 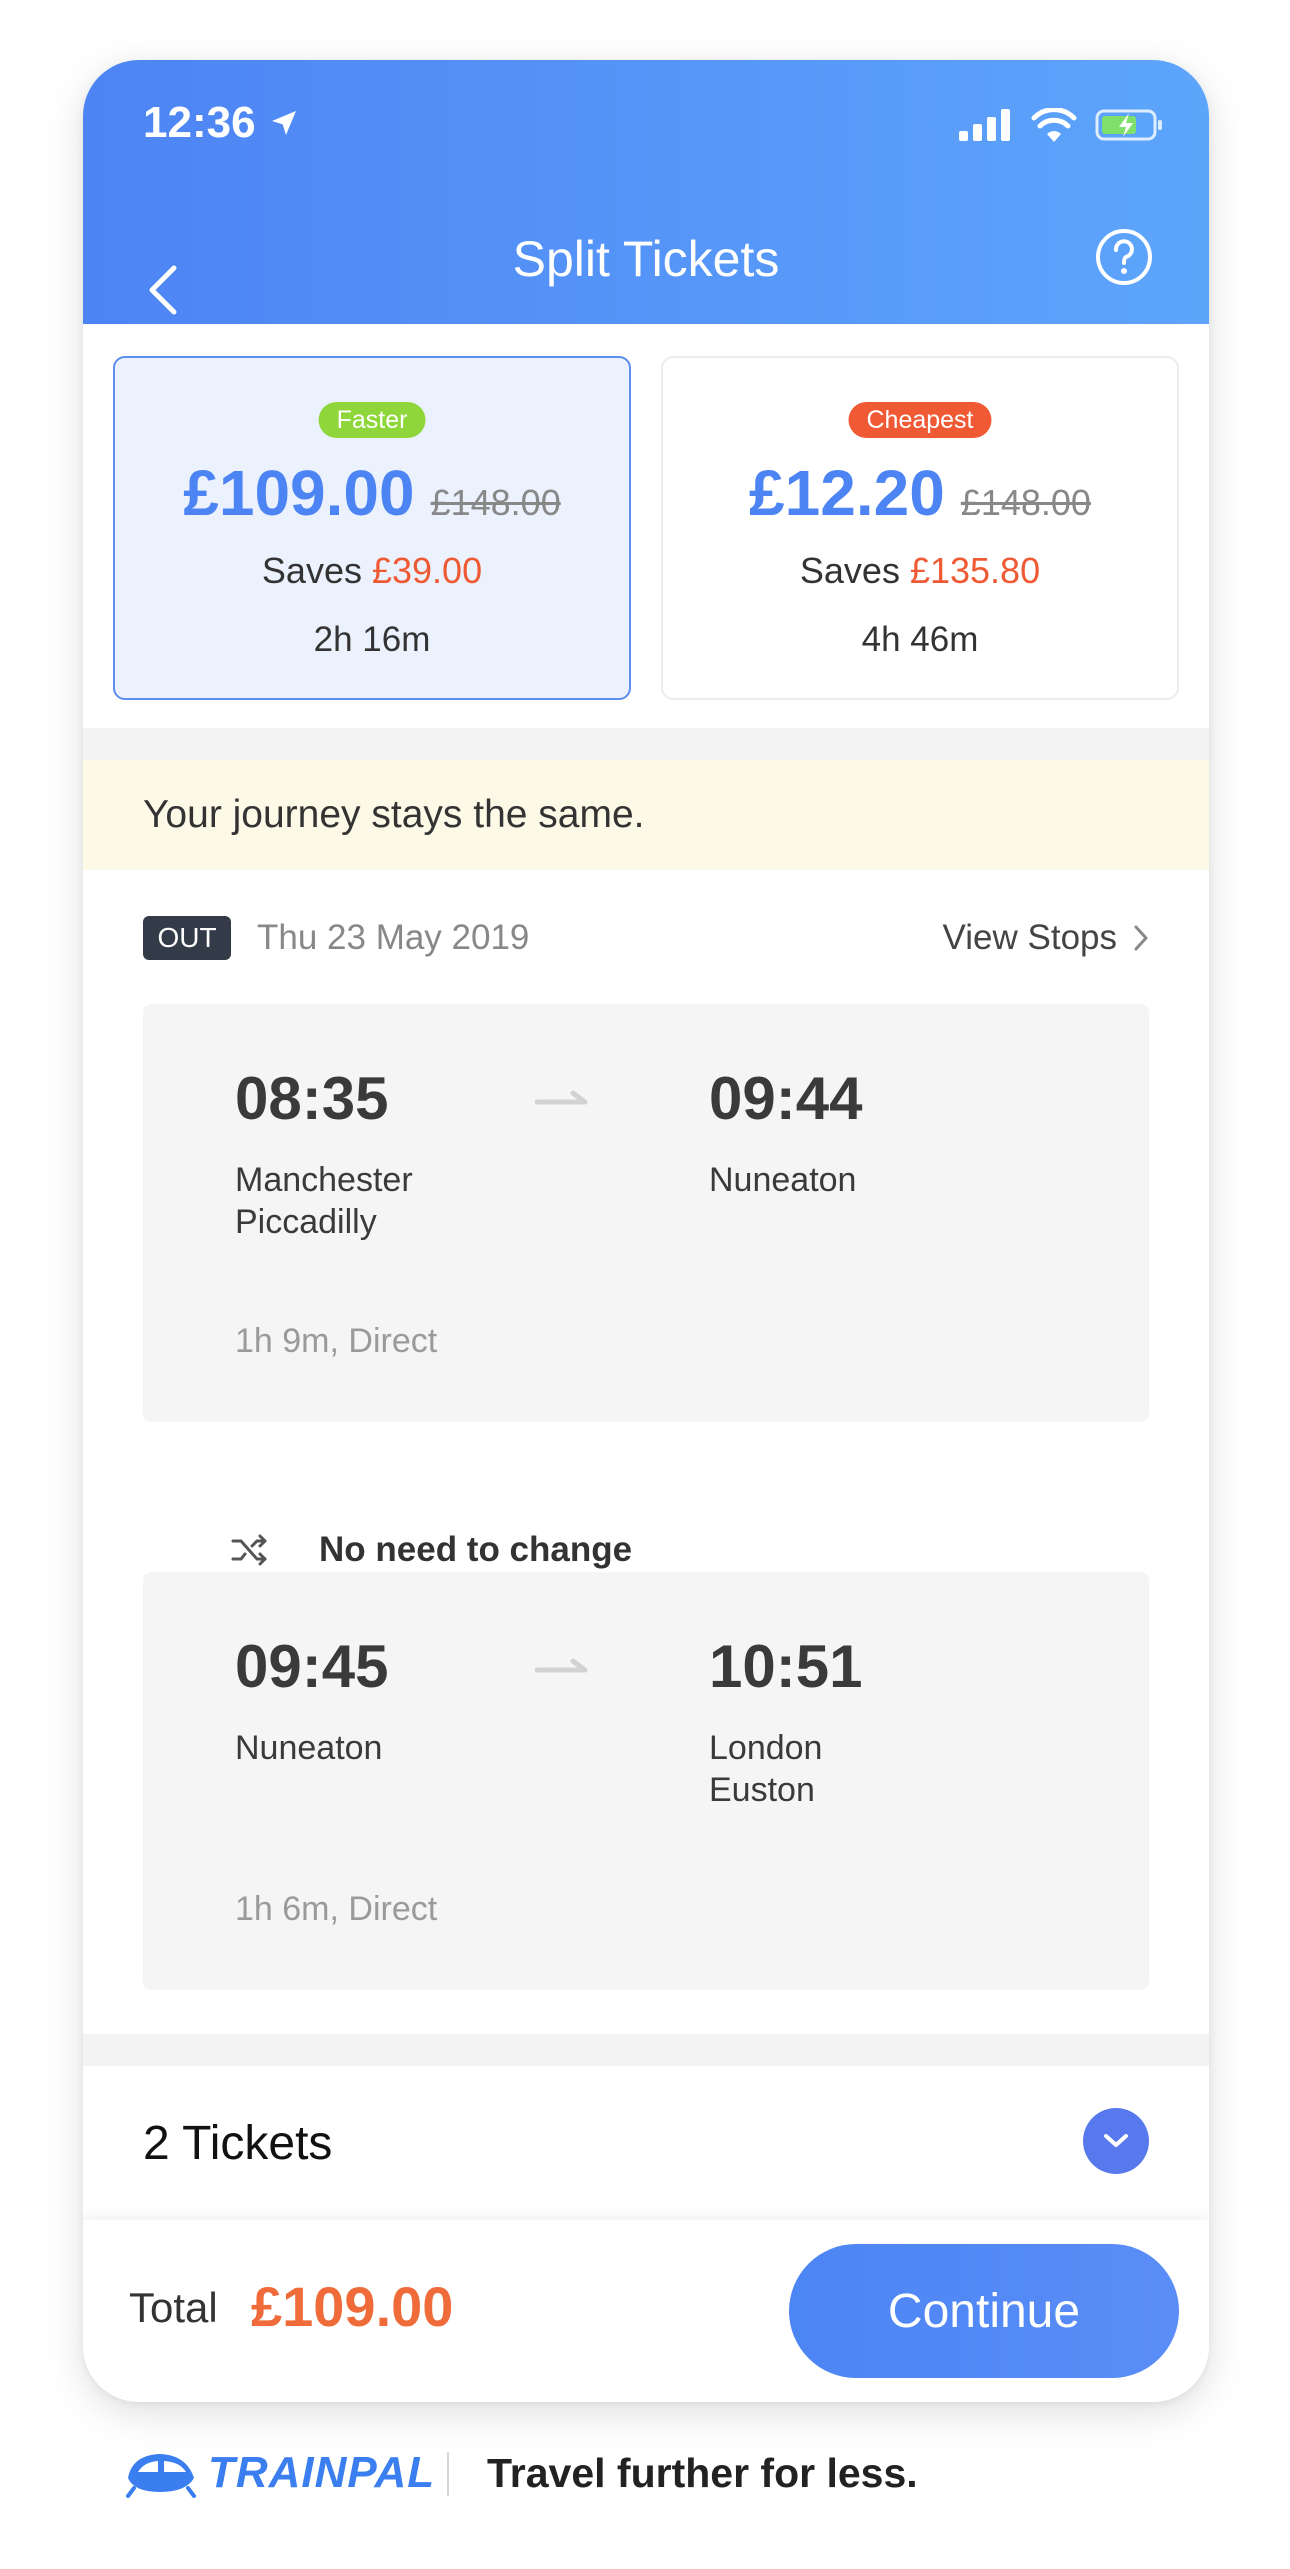 I want to click on change-indicator: No need to change, so click(x=431, y=1550).